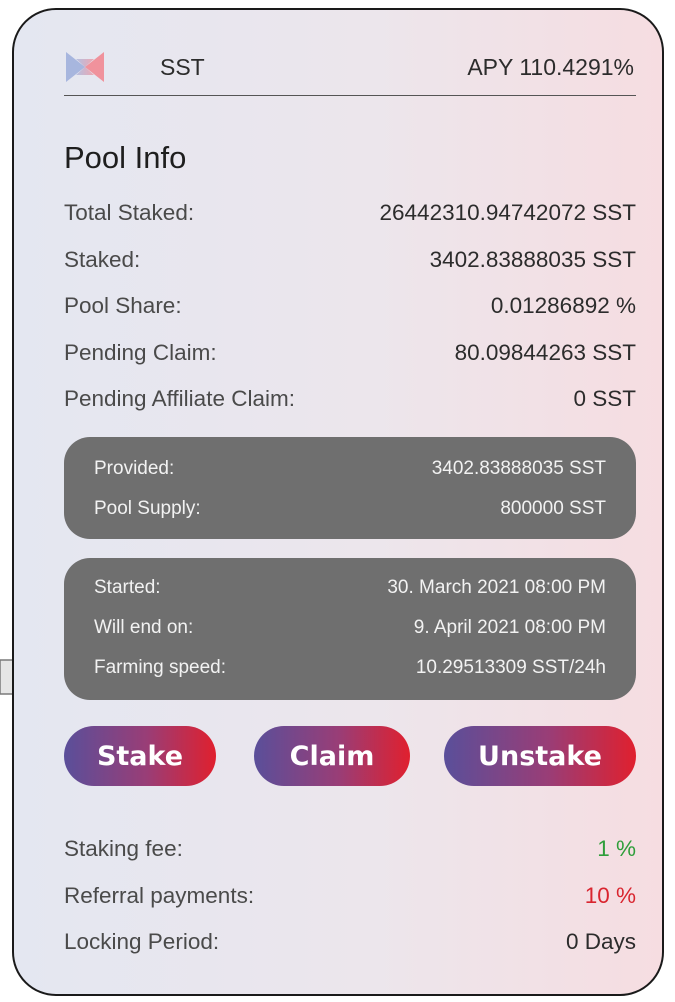  I want to click on pool-supply-row: Pool Supply: 800000 SST, so click(350, 509).